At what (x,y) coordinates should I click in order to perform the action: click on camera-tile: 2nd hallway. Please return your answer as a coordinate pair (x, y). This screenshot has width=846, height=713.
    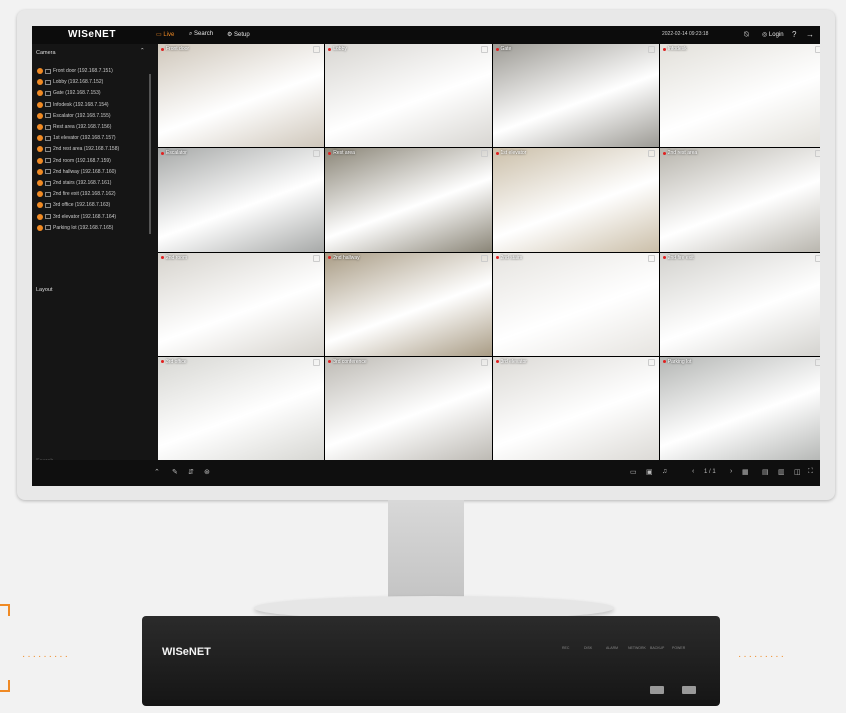
    Looking at the image, I should click on (408, 304).